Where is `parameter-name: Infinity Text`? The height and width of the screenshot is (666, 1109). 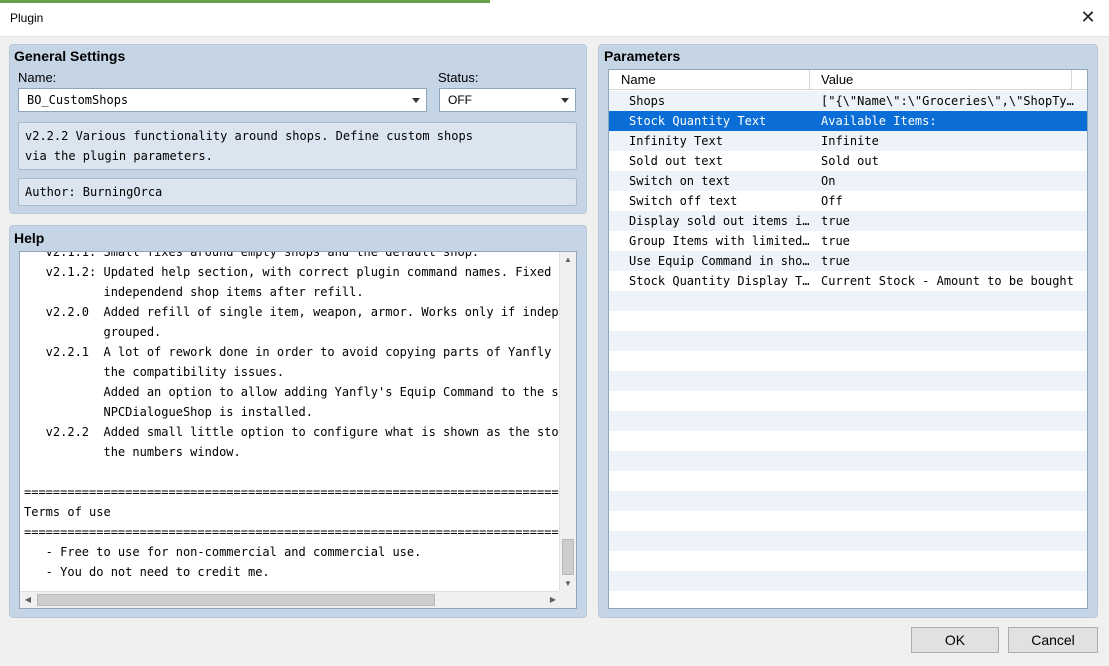
parameter-name: Infinity Text is located at coordinates (676, 141).